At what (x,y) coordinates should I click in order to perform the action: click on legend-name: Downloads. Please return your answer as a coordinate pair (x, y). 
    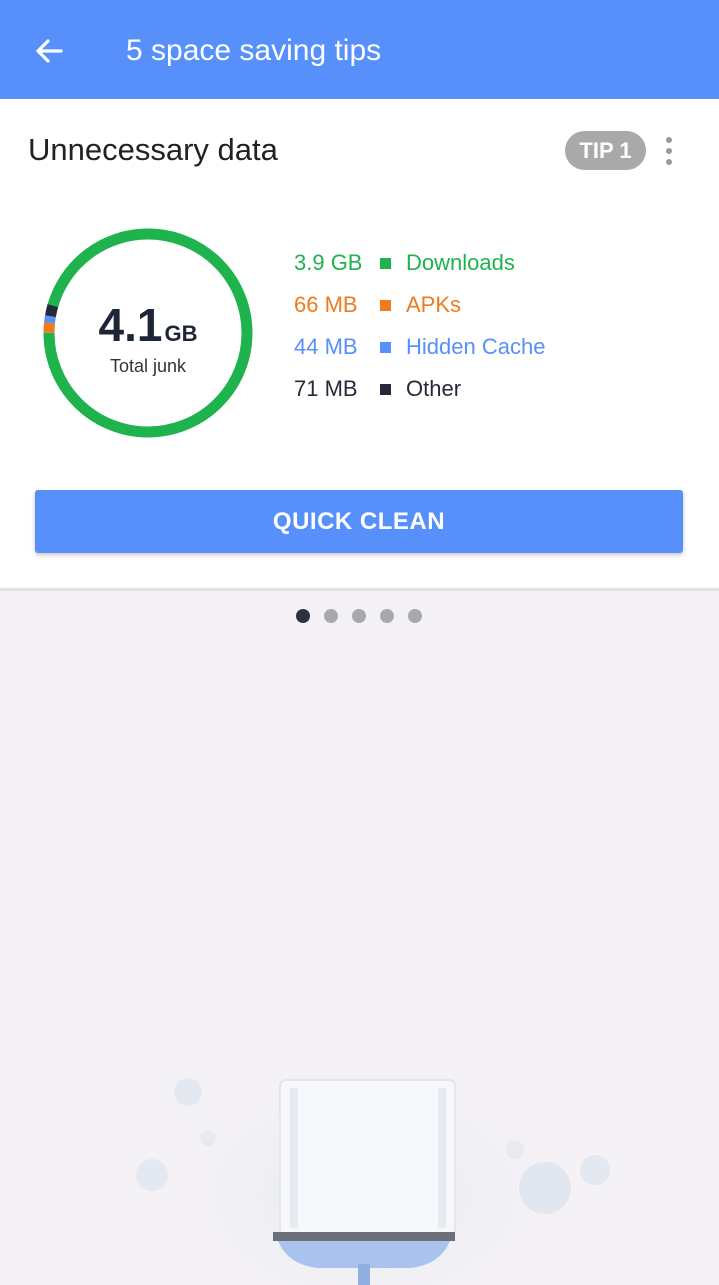
    Looking at the image, I should click on (460, 262).